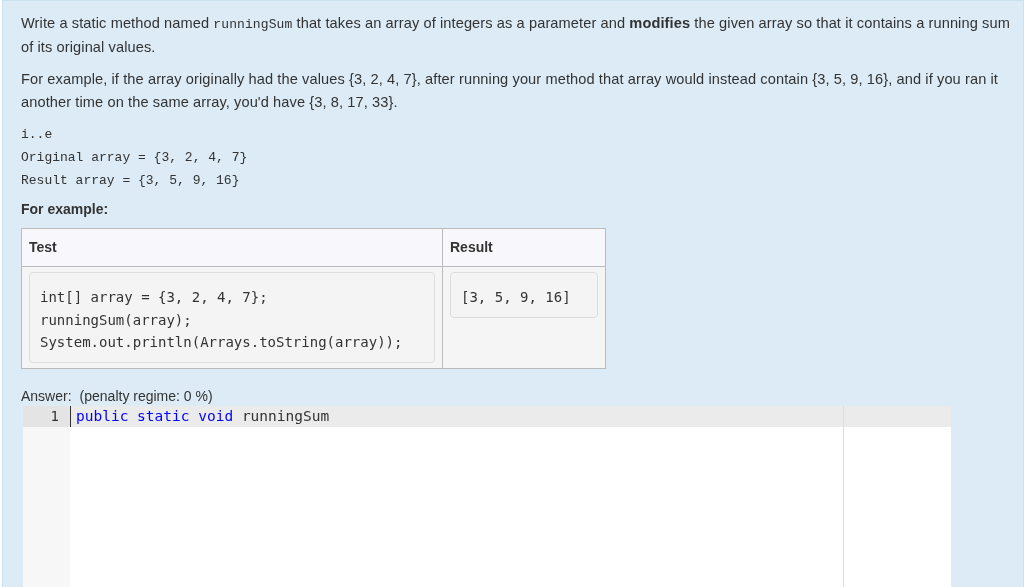 The width and height of the screenshot is (1024, 587). What do you see at coordinates (46, 396) in the screenshot?
I see `answer-label: Answer:` at bounding box center [46, 396].